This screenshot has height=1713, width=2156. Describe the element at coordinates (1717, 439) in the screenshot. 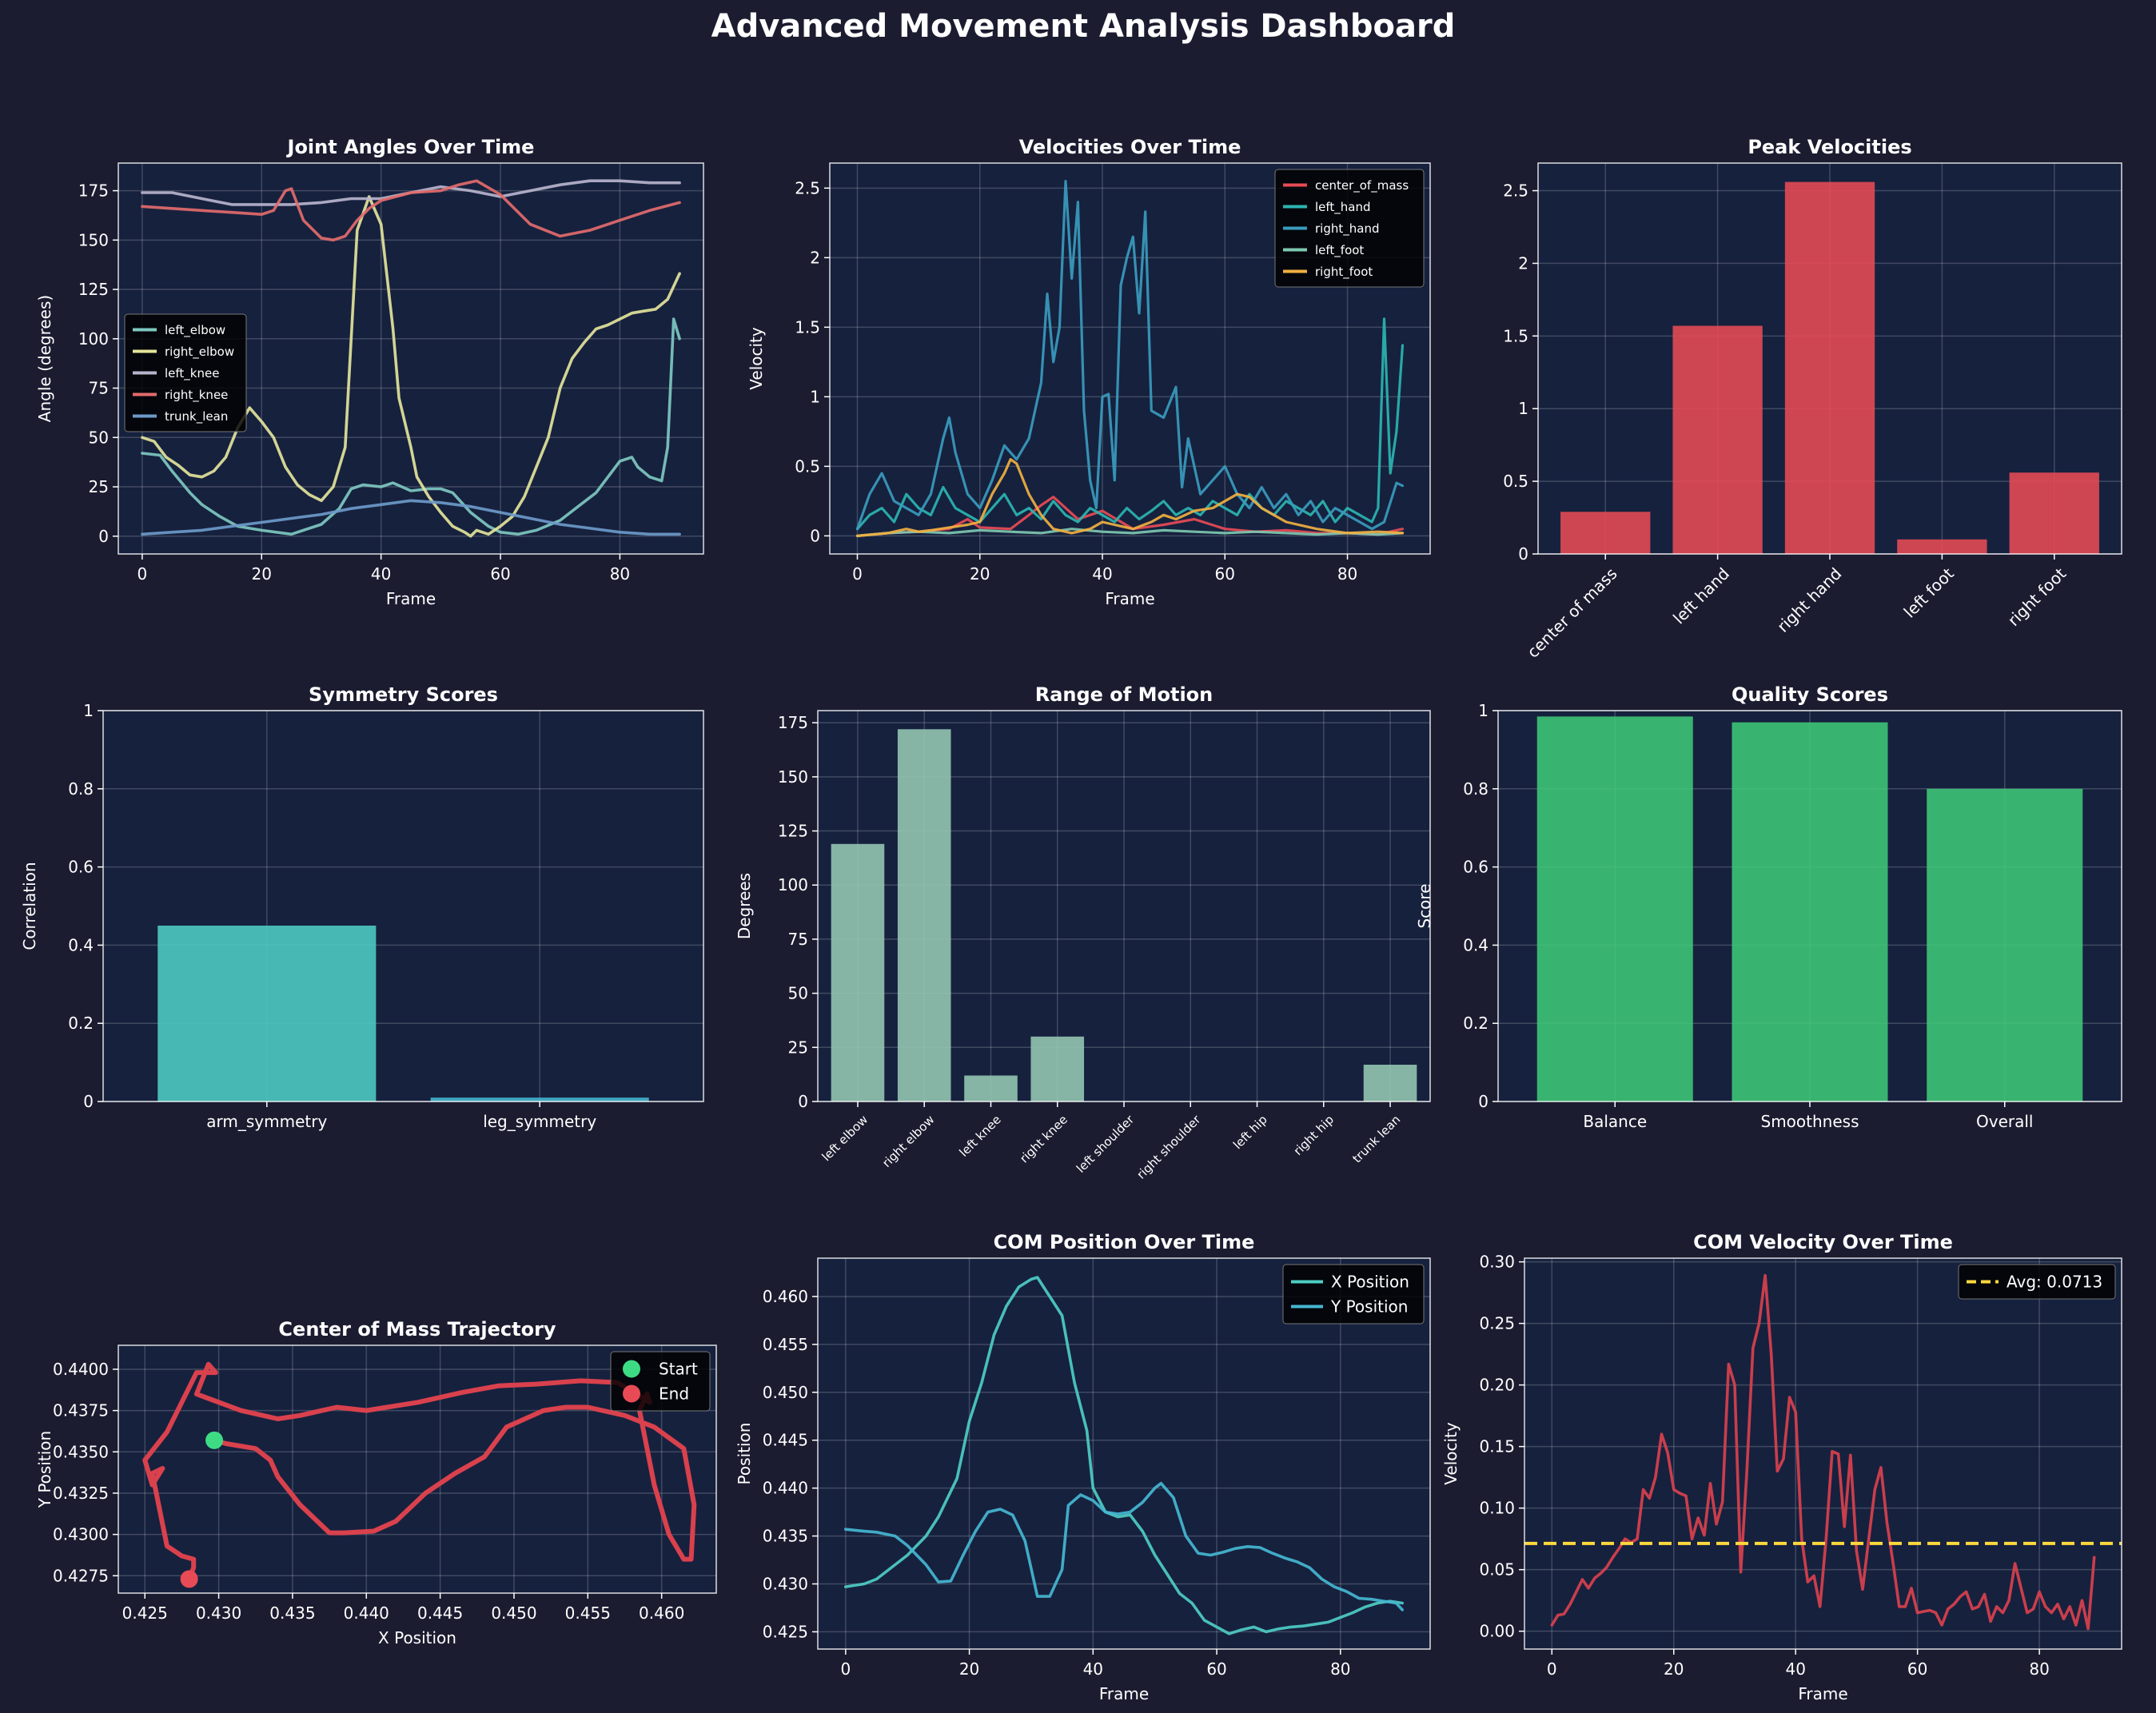

I see `bar-left-hand` at that location.